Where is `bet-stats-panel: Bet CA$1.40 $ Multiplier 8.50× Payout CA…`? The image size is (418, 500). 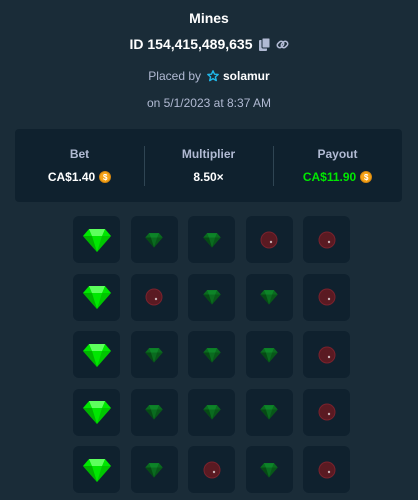
bet-stats-panel: Bet CA$1.40 $ Multiplier 8.50× Payout CA… is located at coordinates (208, 165).